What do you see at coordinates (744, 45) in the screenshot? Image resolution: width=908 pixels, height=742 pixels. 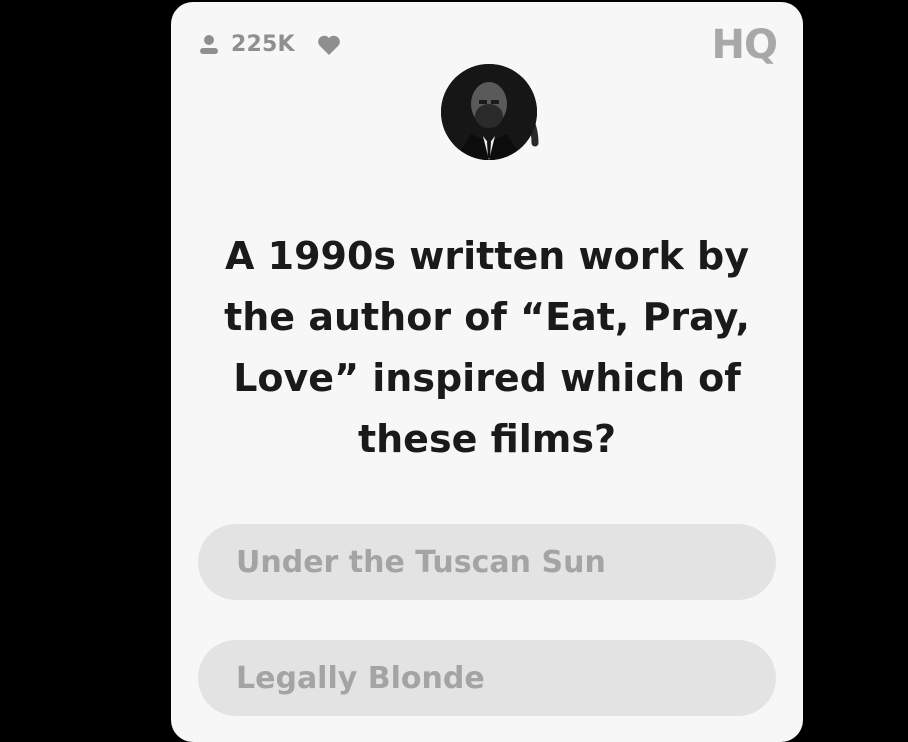 I see `hq-logo: HQ` at bounding box center [744, 45].